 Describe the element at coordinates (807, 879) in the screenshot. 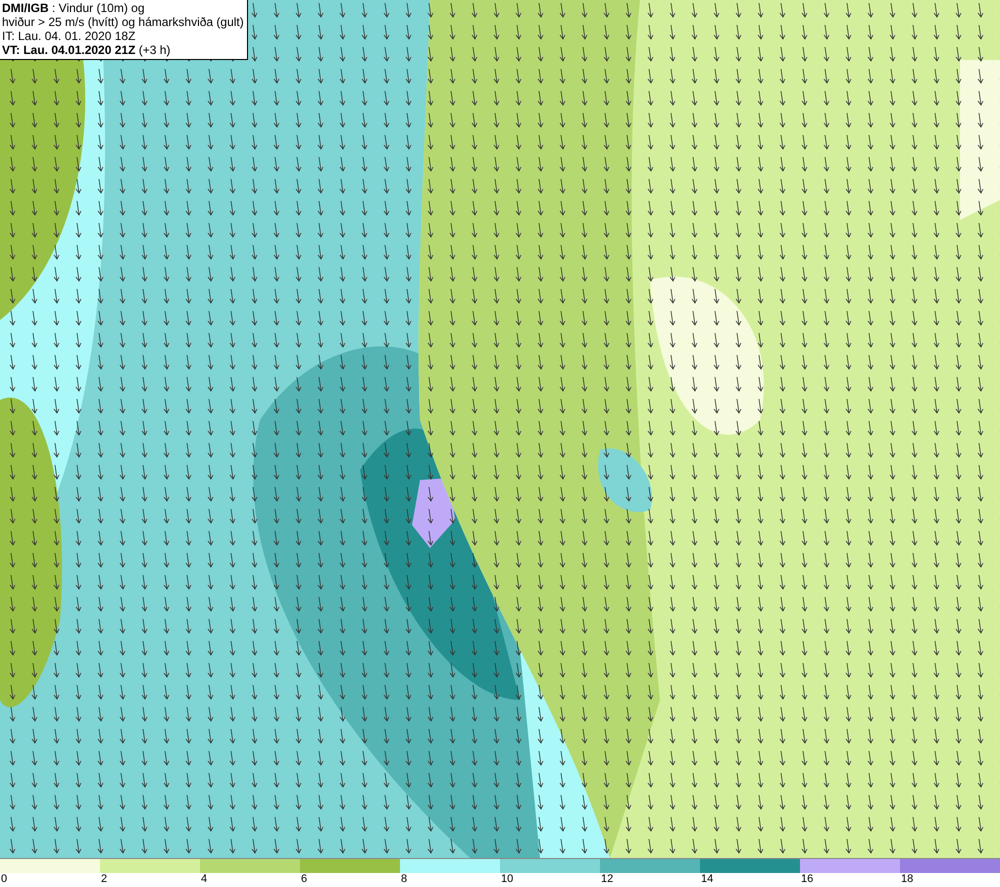

I see `legend-label: 16` at that location.